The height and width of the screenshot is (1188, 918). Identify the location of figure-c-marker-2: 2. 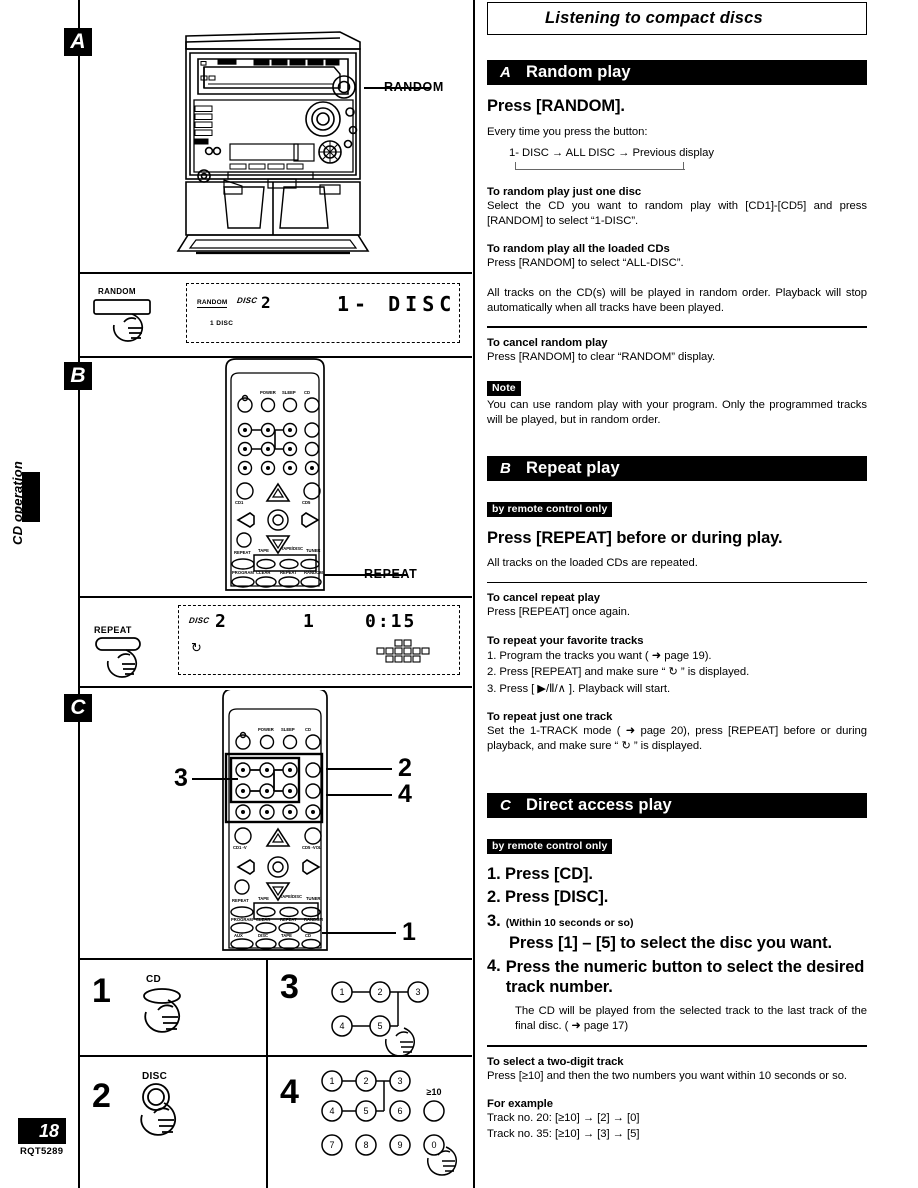
(405, 768).